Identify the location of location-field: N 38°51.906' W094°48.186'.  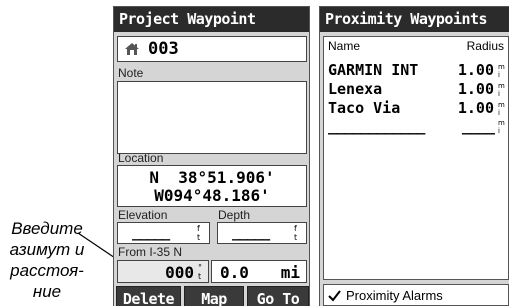
(212, 186).